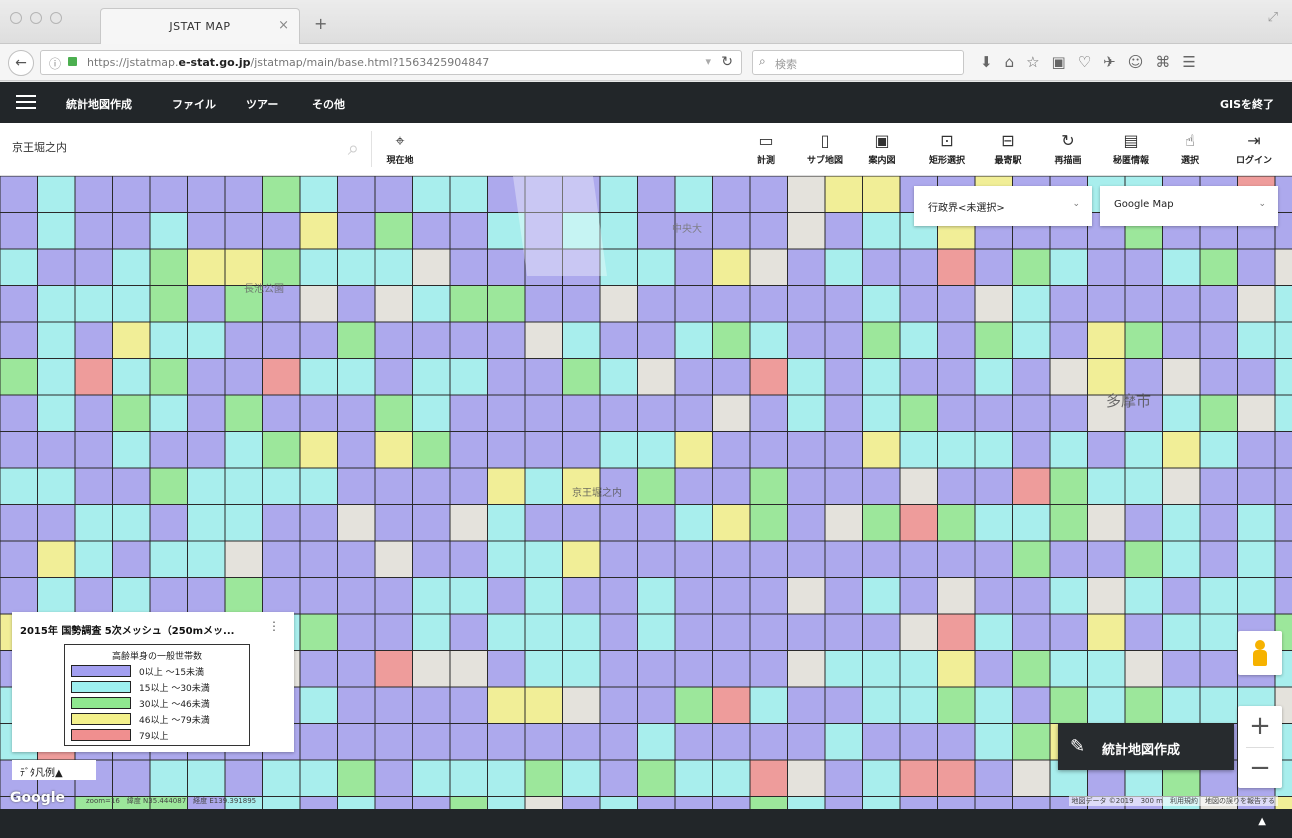 This screenshot has width=1292, height=838. Describe the element at coordinates (766, 148) in the screenshot. I see `measure-button: ▭ 計測` at that location.